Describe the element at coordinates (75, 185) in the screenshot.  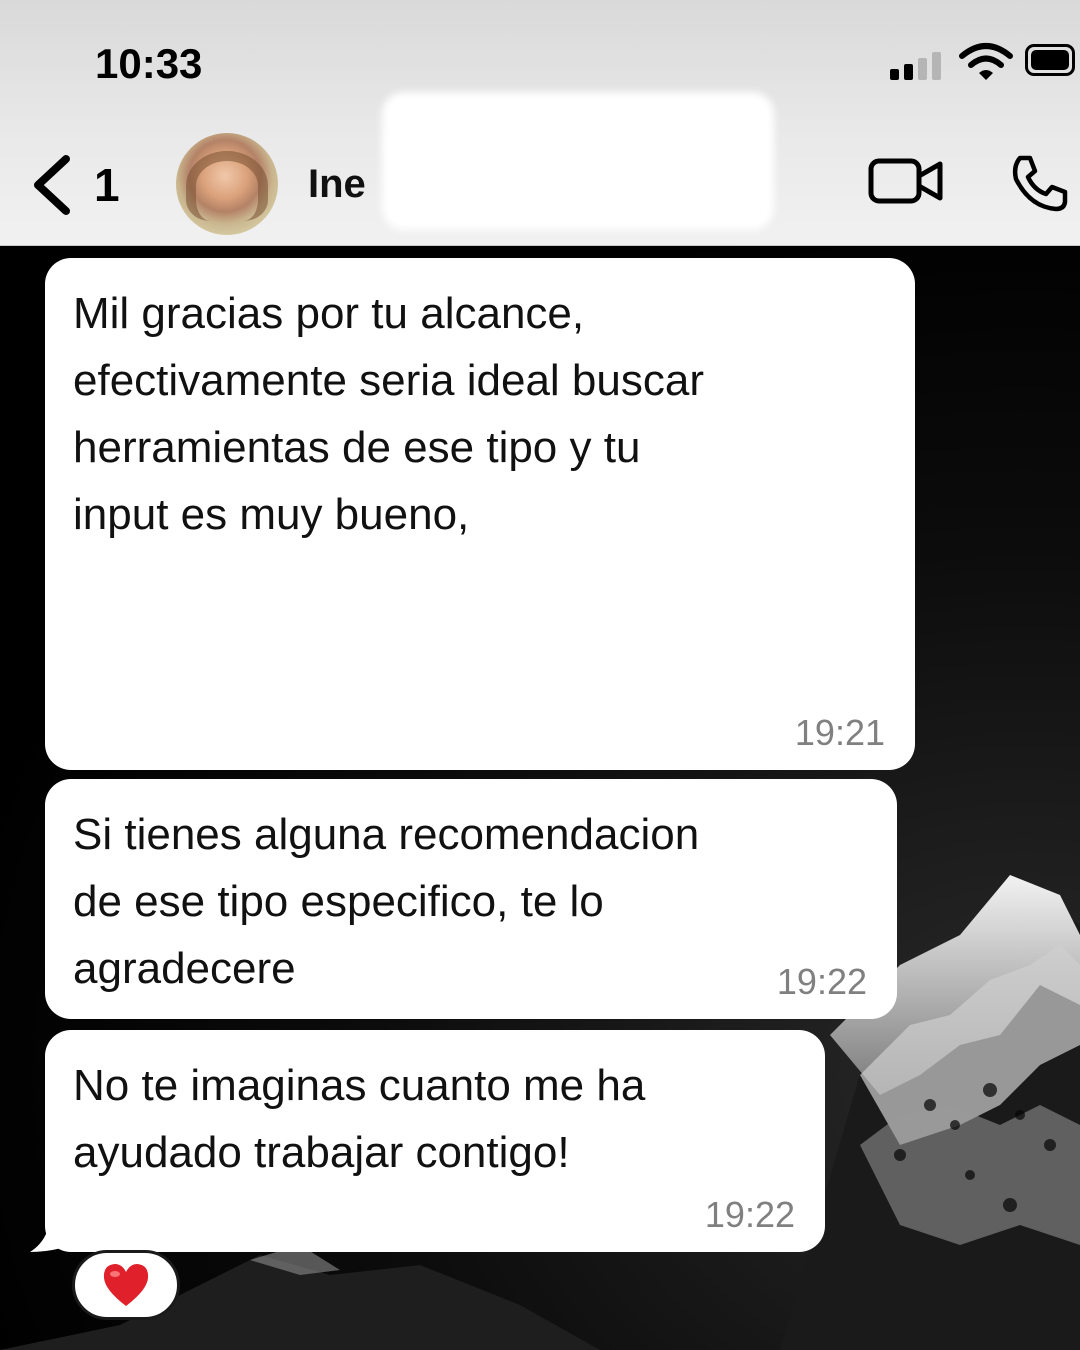
I see `back-button: 1` at that location.